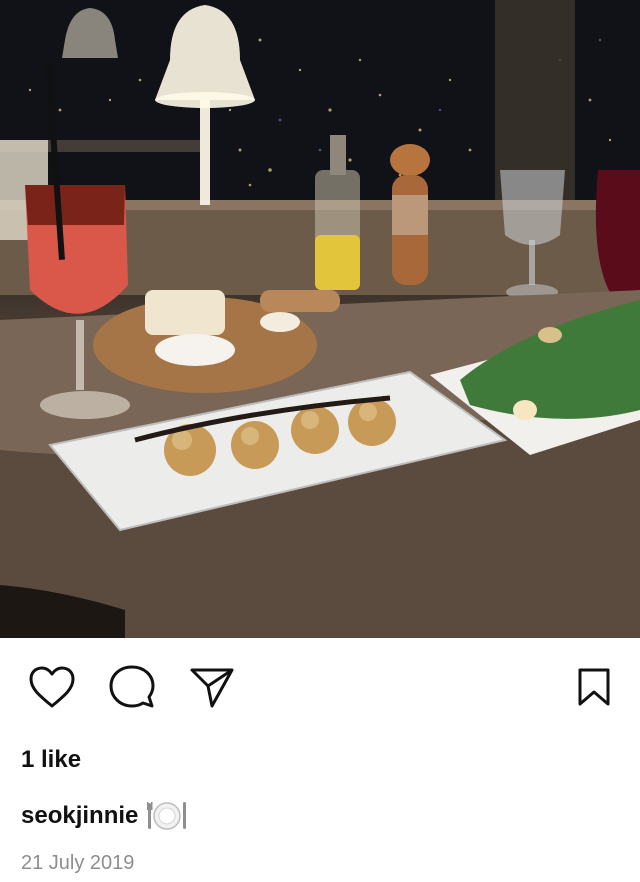 This screenshot has width=640, height=882. What do you see at coordinates (167, 816) in the screenshot?
I see `plate-with-cutlery-icon` at bounding box center [167, 816].